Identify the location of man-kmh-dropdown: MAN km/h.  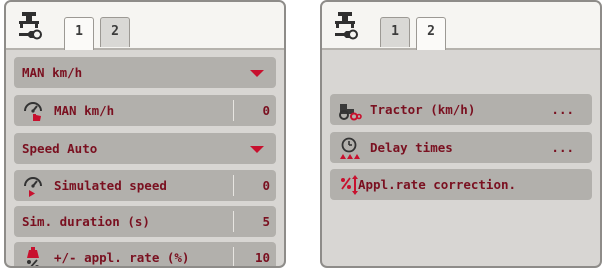
(145, 72).